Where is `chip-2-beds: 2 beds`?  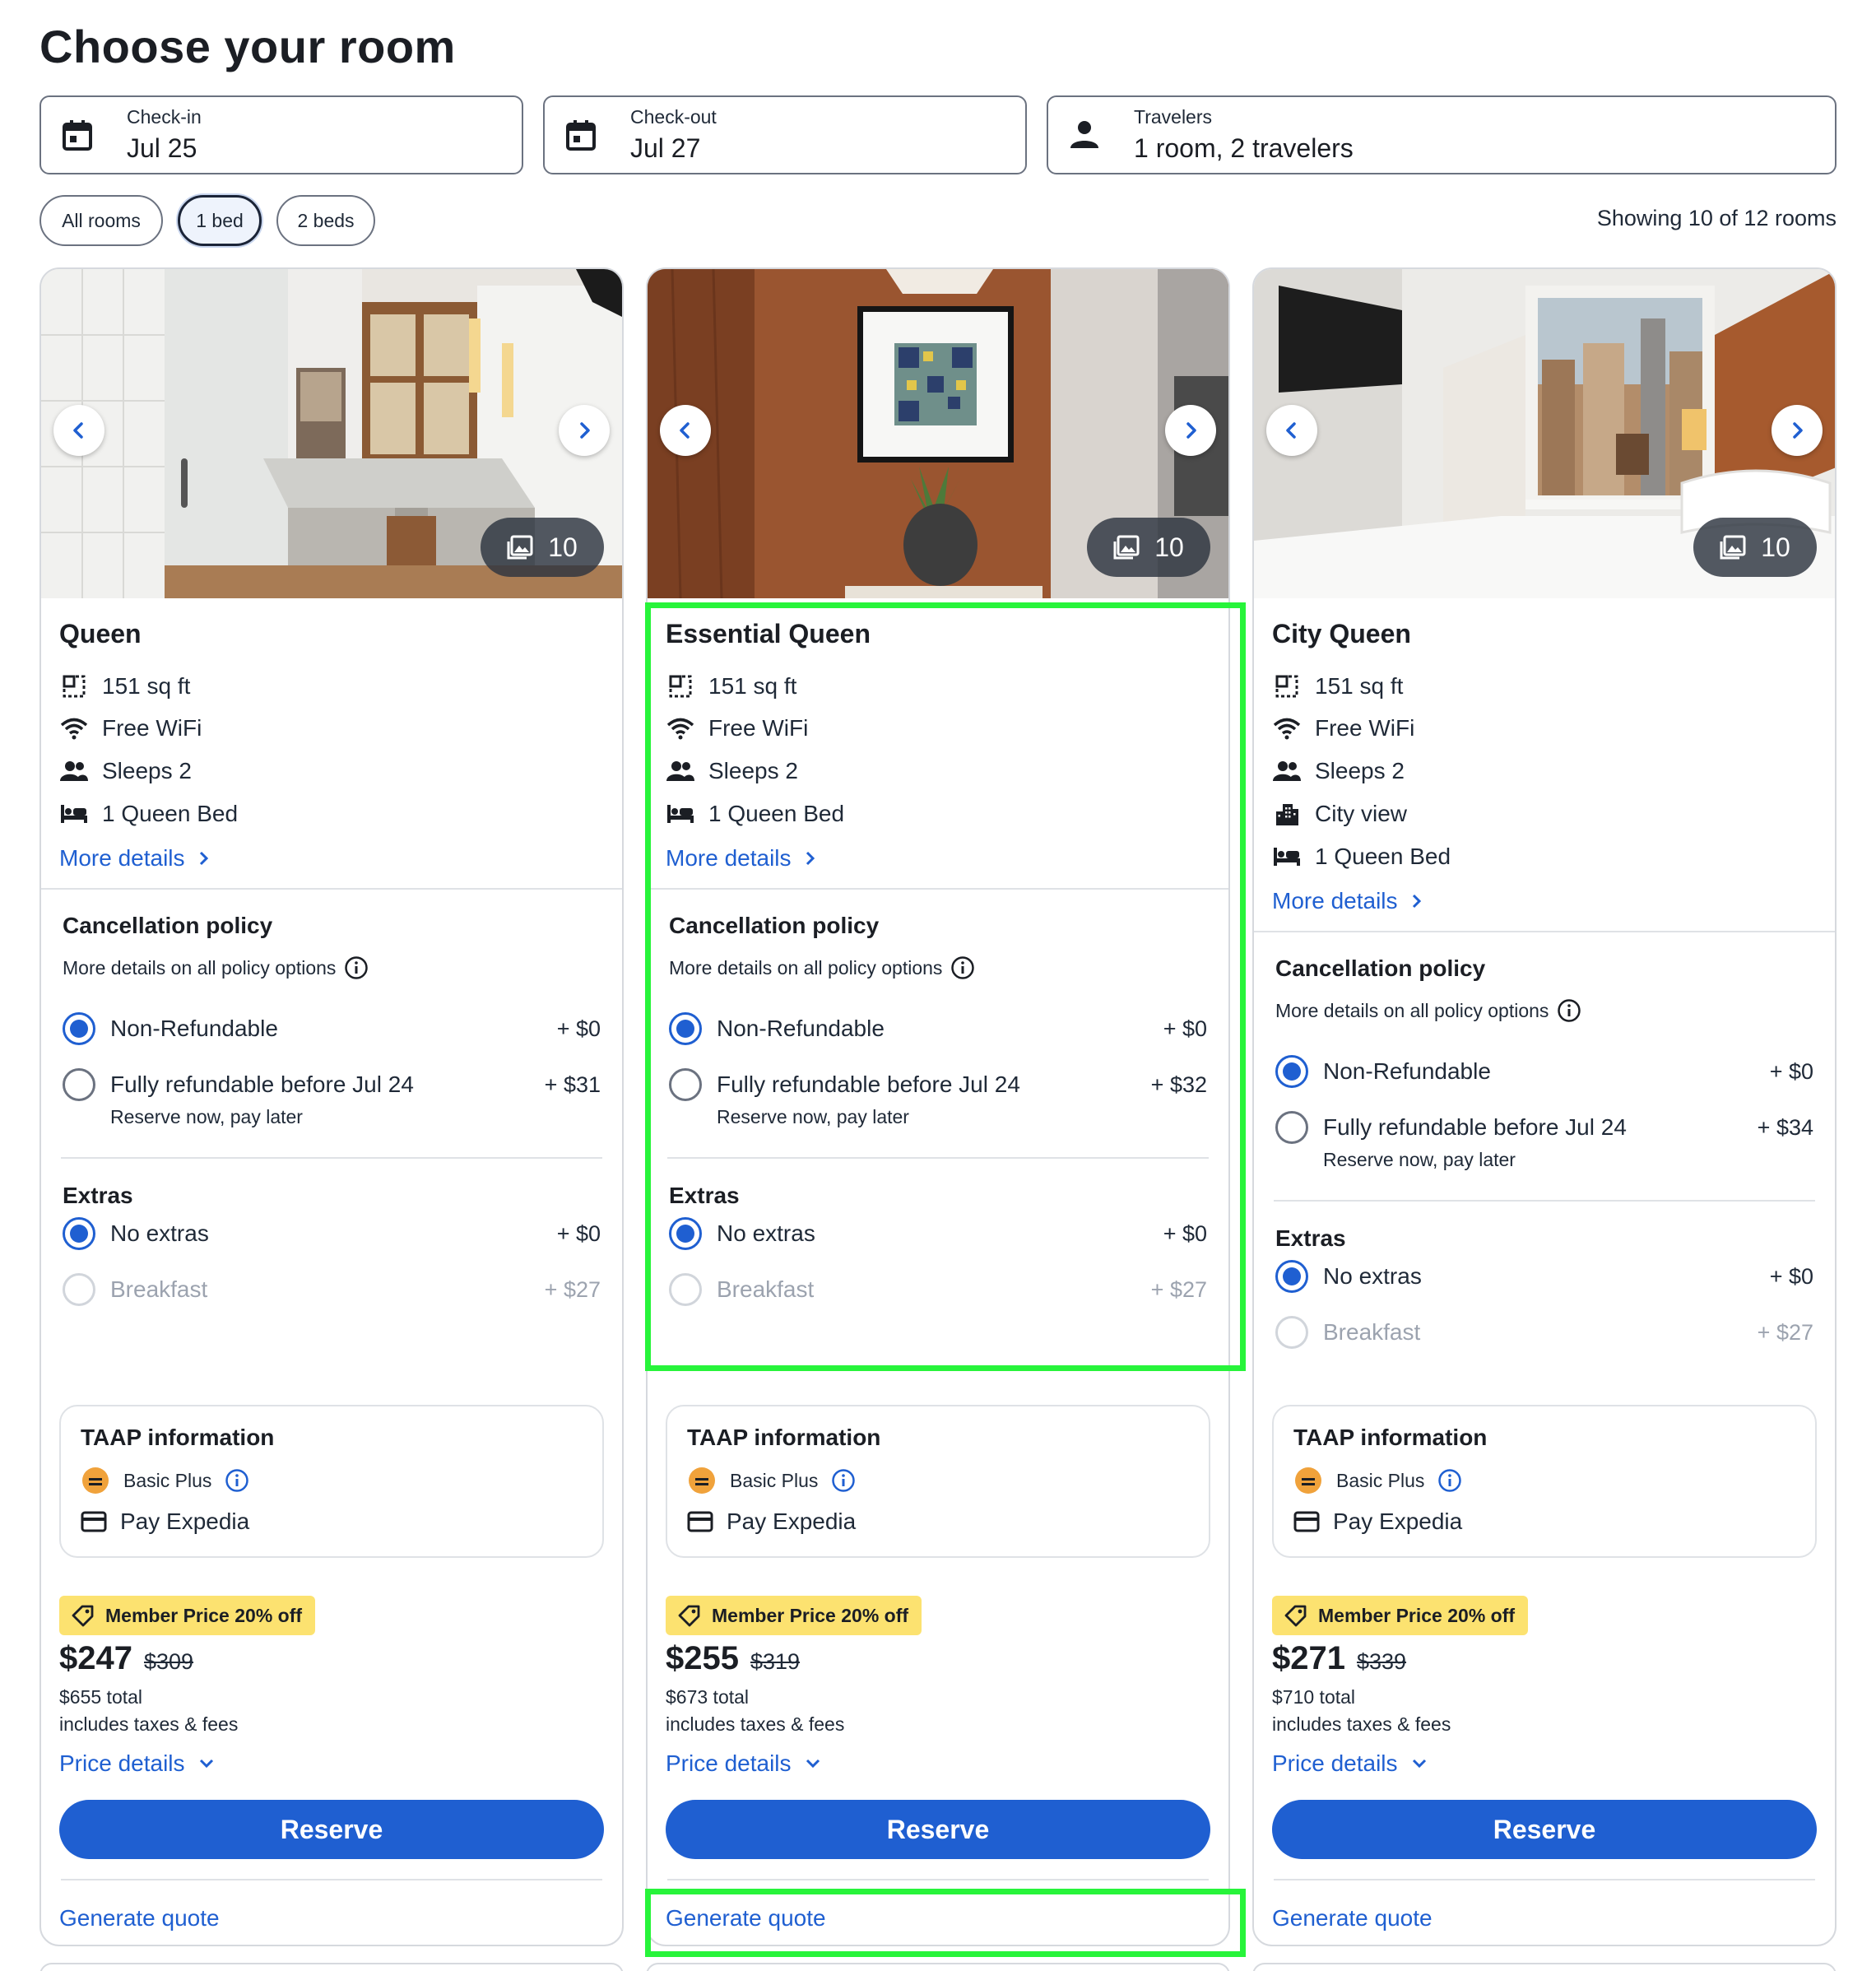 chip-2-beds: 2 beds is located at coordinates (325, 220).